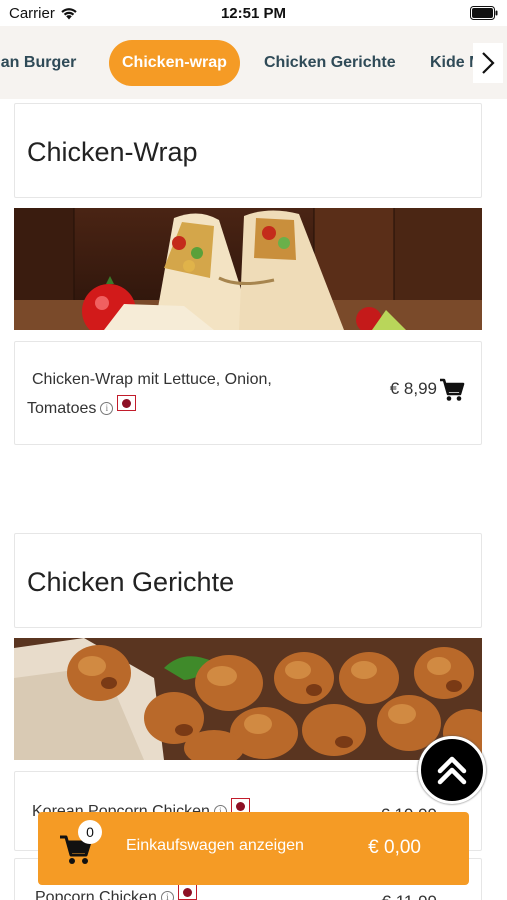 This screenshot has height=900, width=507. I want to click on status-bar: Carrier 12:51 PM, so click(253, 13).